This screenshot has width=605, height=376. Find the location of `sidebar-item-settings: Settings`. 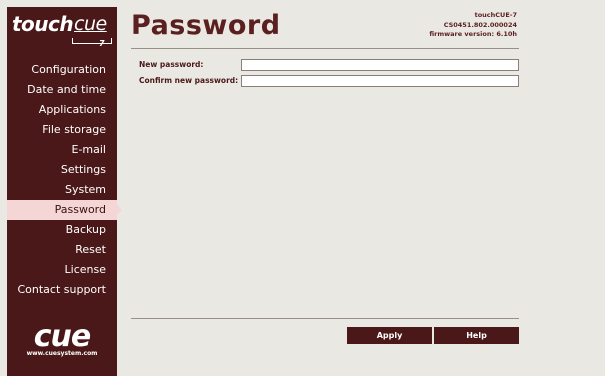

sidebar-item-settings: Settings is located at coordinates (62, 170).